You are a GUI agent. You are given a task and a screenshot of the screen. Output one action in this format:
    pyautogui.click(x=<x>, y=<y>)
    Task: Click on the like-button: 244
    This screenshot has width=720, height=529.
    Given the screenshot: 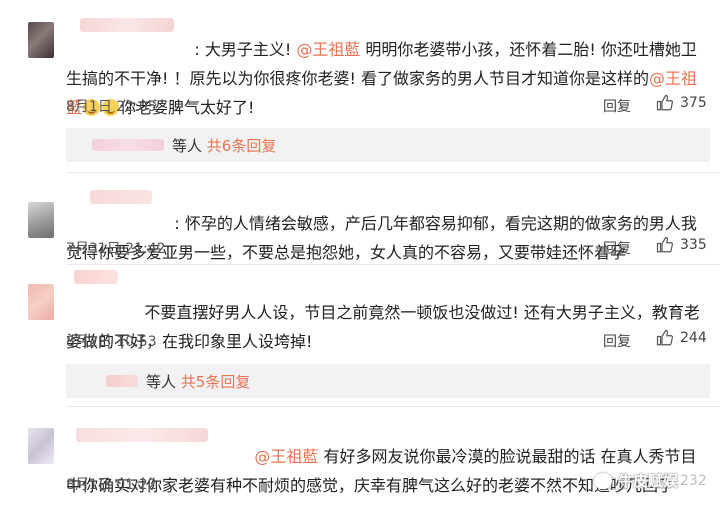 What is the action you would take?
    pyautogui.click(x=681, y=338)
    